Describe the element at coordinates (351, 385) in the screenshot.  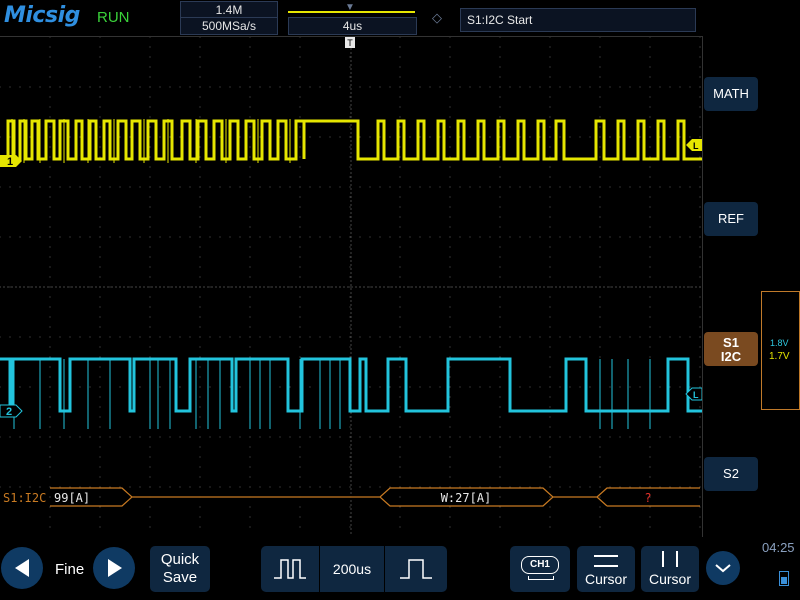
I see `ch2-waveform` at that location.